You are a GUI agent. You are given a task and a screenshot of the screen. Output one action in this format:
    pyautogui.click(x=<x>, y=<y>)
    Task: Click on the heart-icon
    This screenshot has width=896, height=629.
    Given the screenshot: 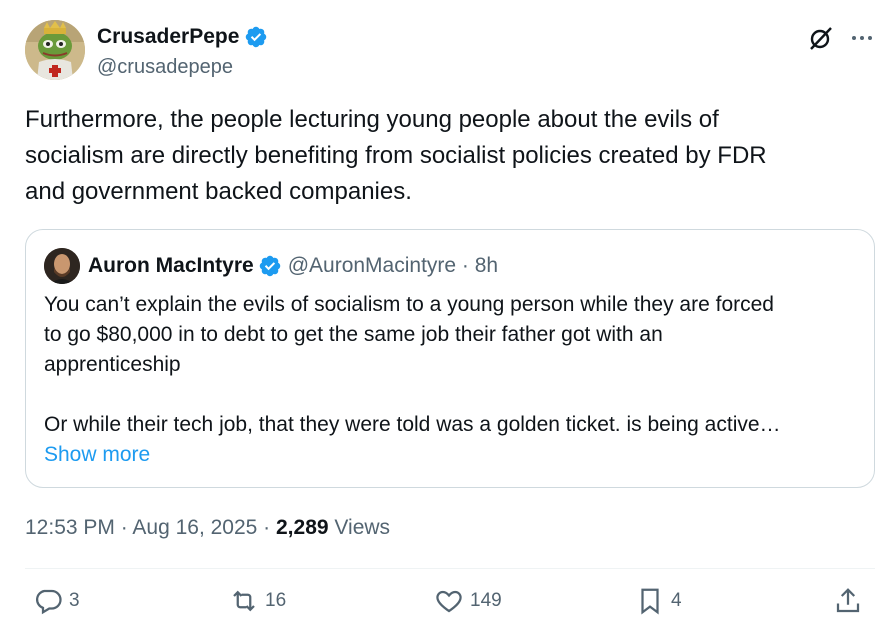 What is the action you would take?
    pyautogui.click(x=449, y=601)
    